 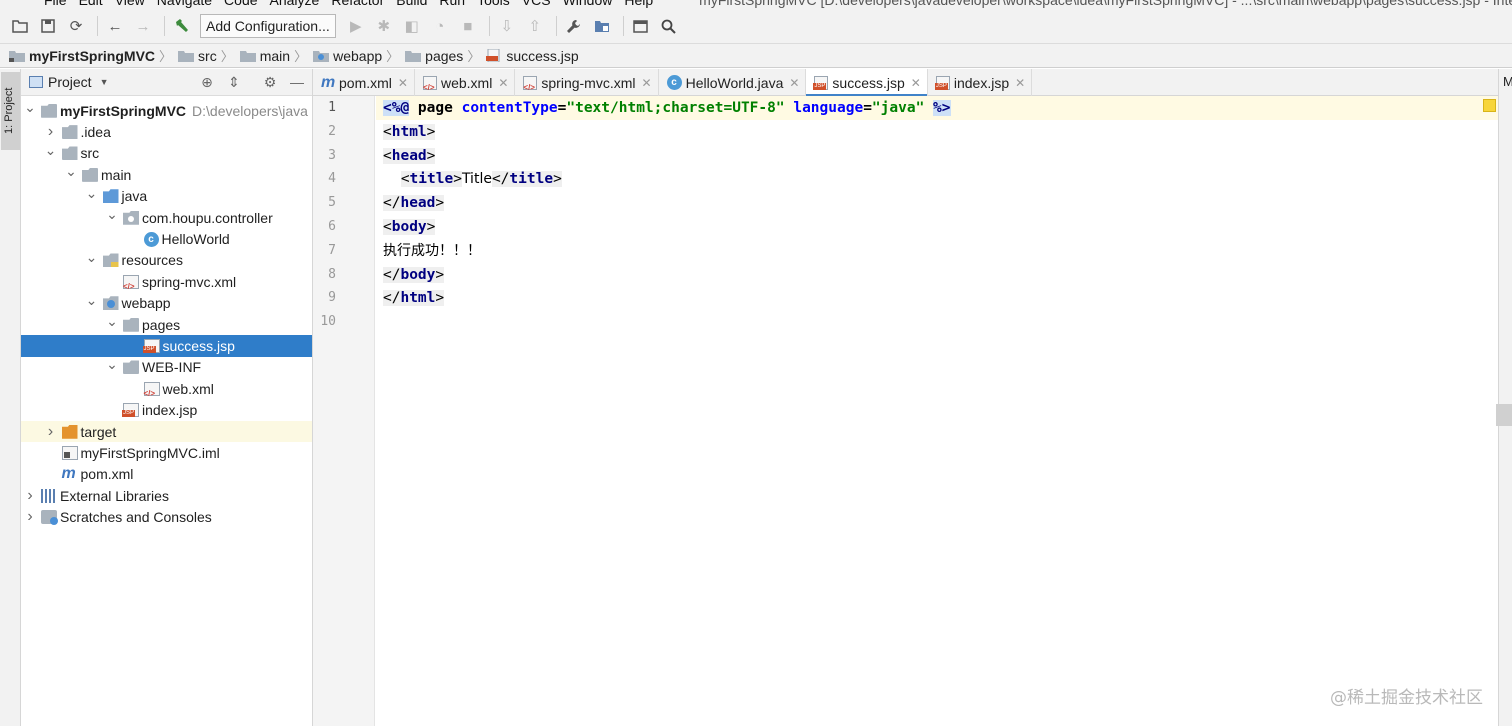 I want to click on tree-item: ›myFirstSpringMVC.iml, so click(x=166, y=452).